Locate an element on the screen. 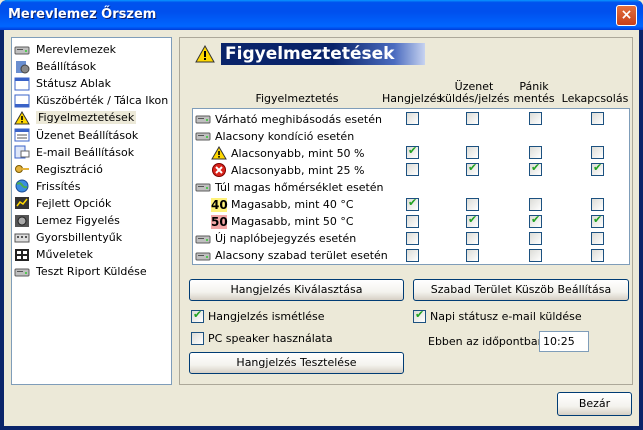 This screenshot has height=430, width=643. window-close-button: × is located at coordinates (626, 15).